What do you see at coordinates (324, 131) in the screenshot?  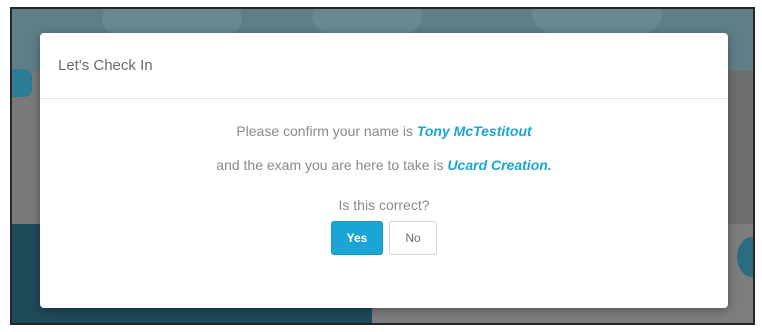 I see `name-confirmation-text: Please confirm your name is` at bounding box center [324, 131].